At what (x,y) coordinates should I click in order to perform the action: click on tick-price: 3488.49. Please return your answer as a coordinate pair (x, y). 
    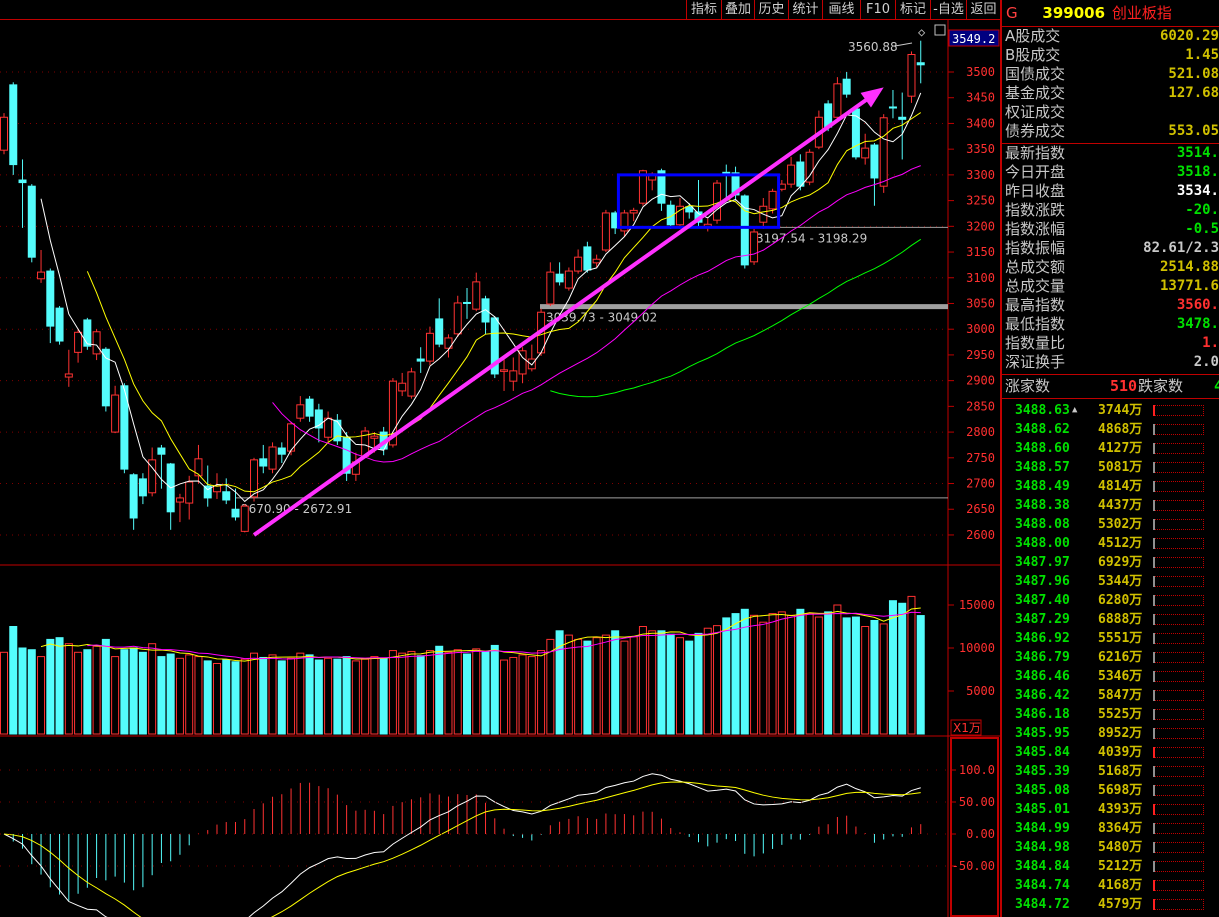
    Looking at the image, I should click on (1042, 486).